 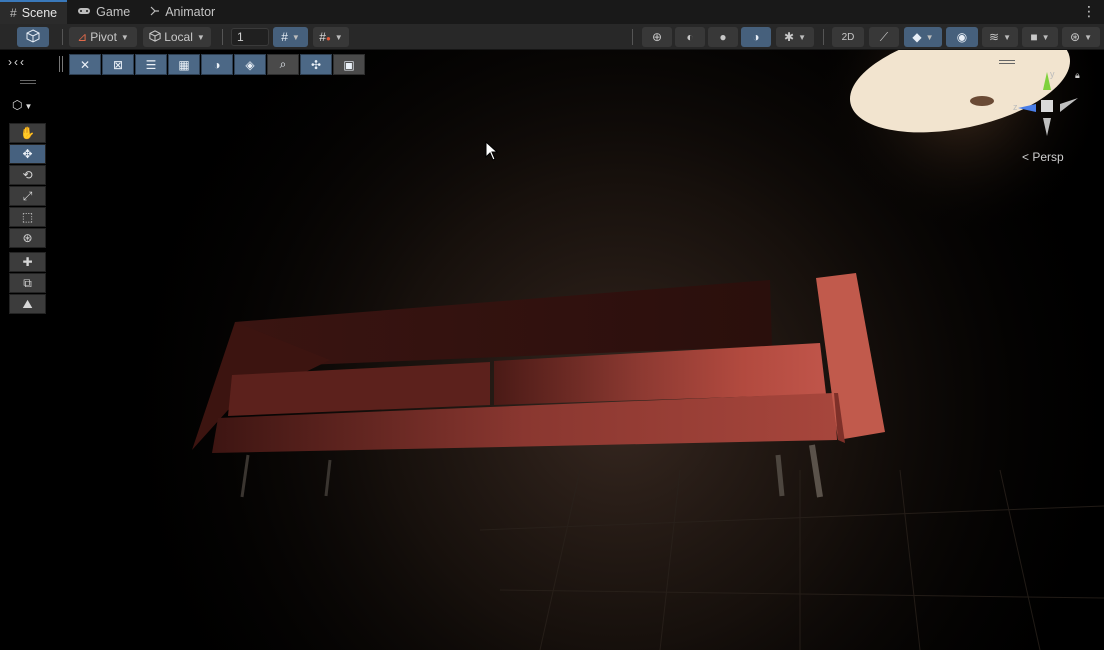 I want to click on tab-bar: # Scene Game Animator ⋮, so click(x=552, y=12).